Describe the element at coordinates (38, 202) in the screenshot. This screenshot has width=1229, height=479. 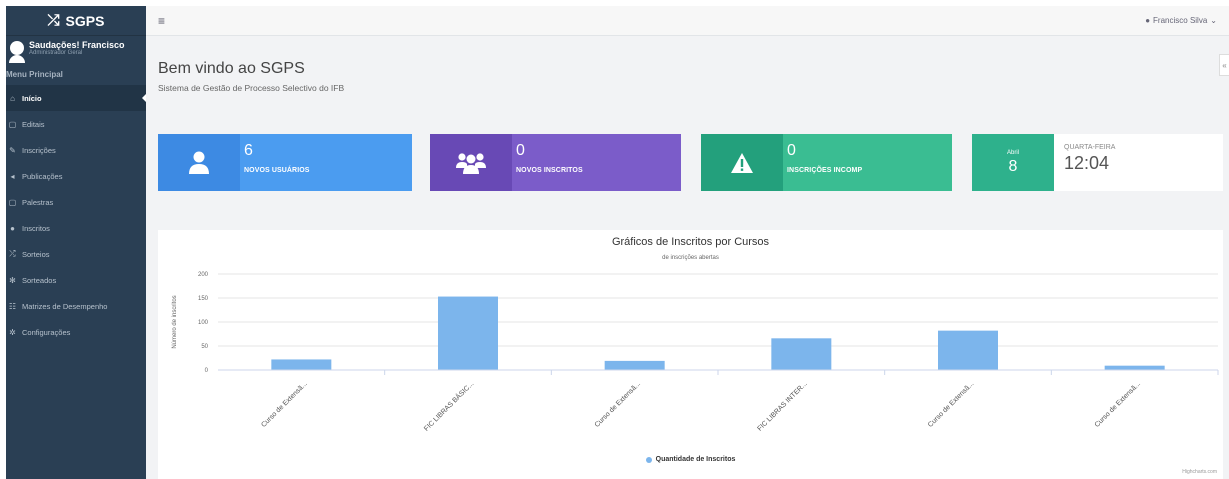
I see `sidebar-item-label: Palestras` at that location.